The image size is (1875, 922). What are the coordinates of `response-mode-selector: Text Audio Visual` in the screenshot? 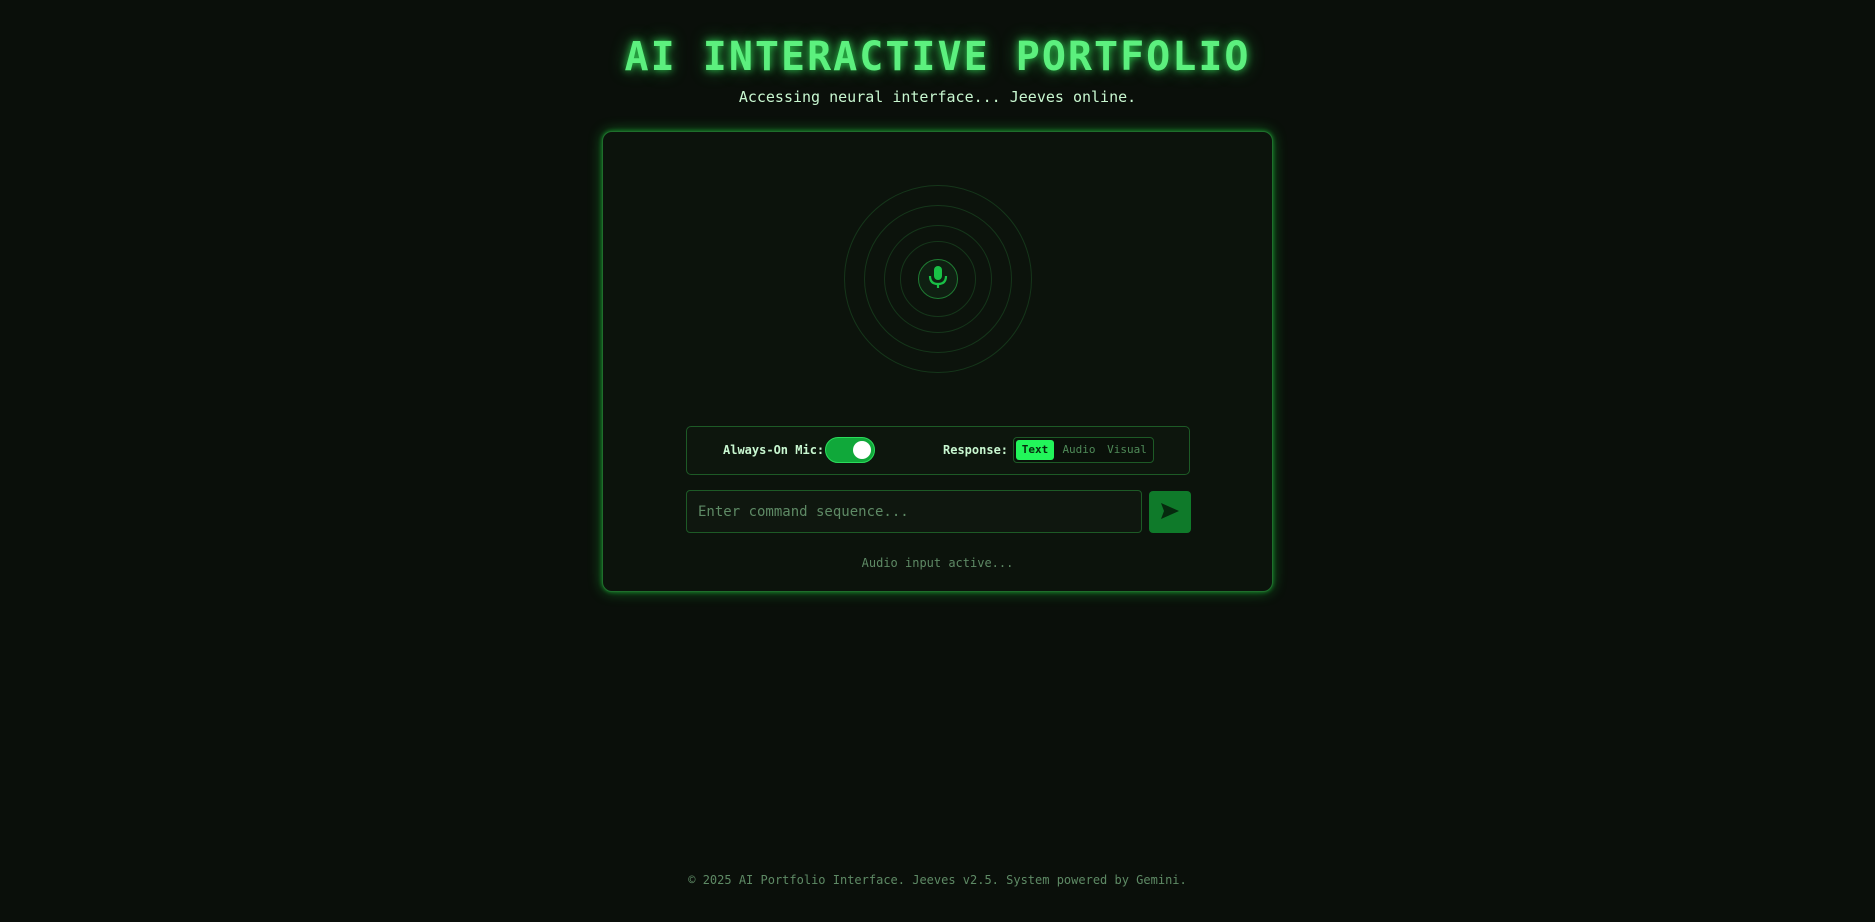 It's located at (1083, 450).